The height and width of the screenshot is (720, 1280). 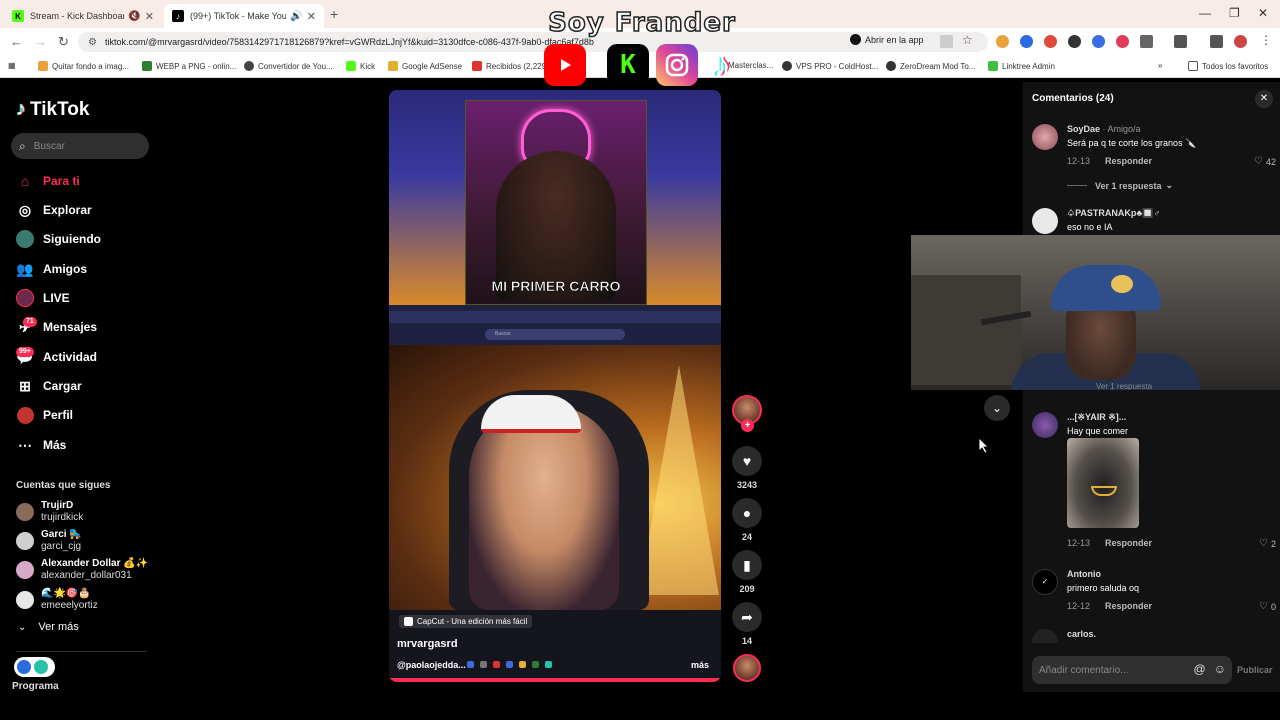 I want to click on video-progress-bar, so click(x=555, y=680).